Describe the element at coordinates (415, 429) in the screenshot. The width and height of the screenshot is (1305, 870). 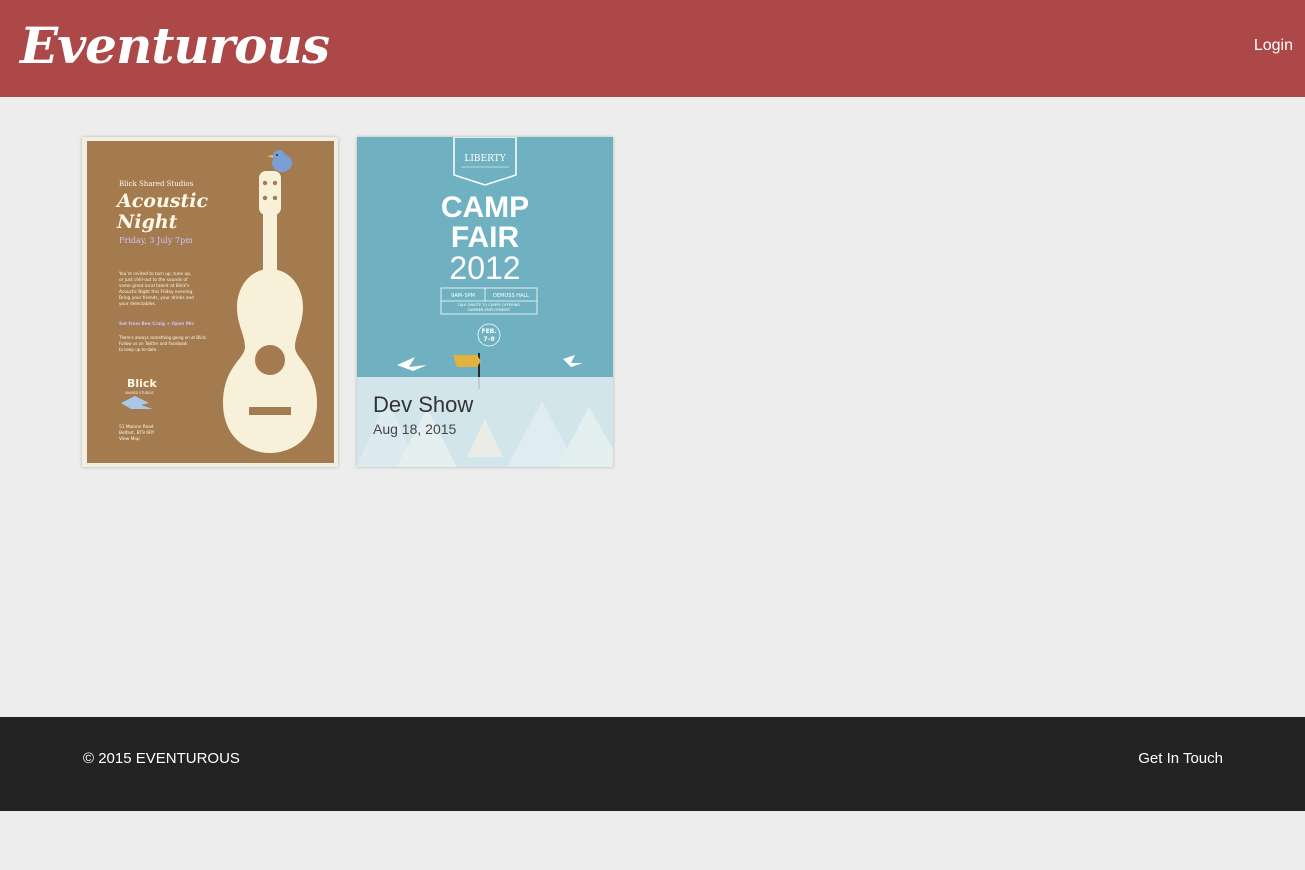
I see `event-date: Aug 18, 2015` at that location.